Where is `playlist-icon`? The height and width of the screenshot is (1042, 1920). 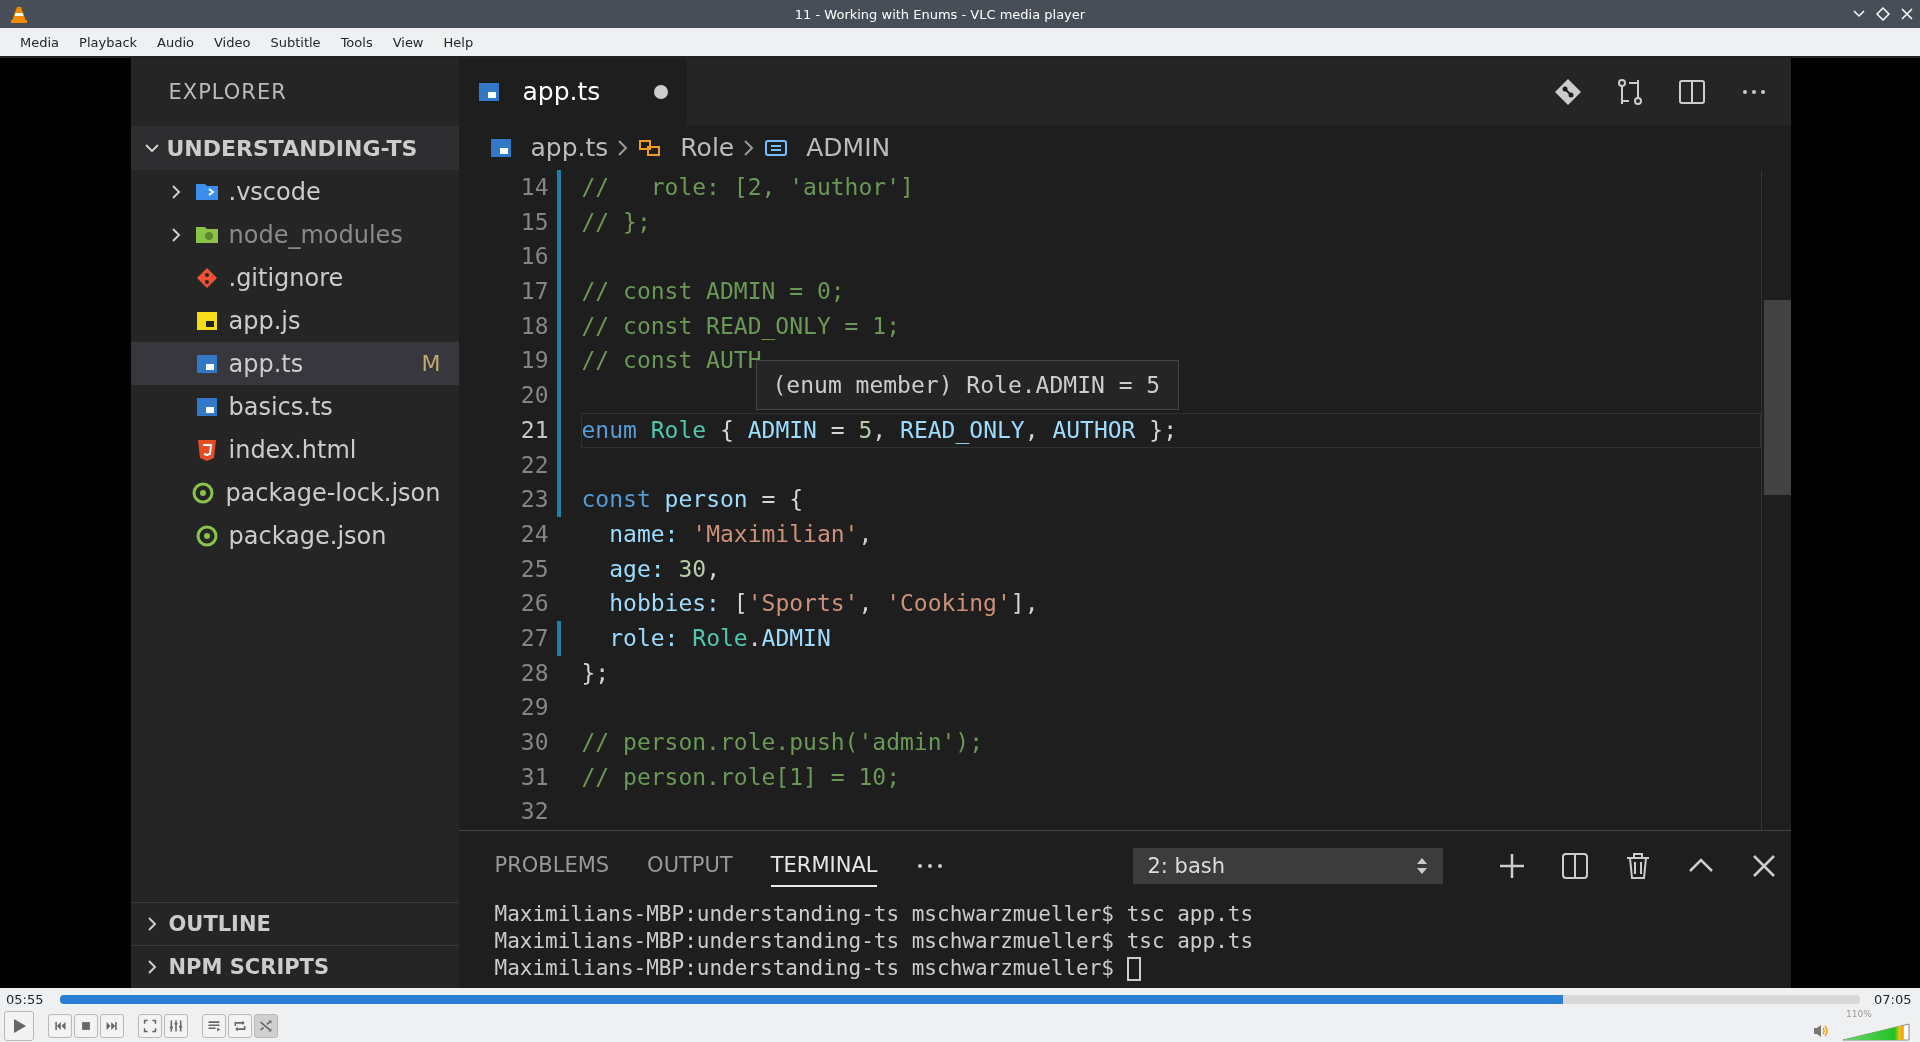 playlist-icon is located at coordinates (214, 1026).